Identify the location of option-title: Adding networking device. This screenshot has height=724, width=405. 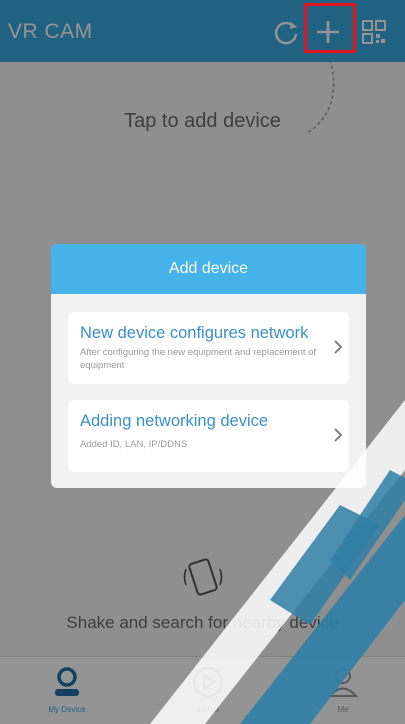
(174, 421).